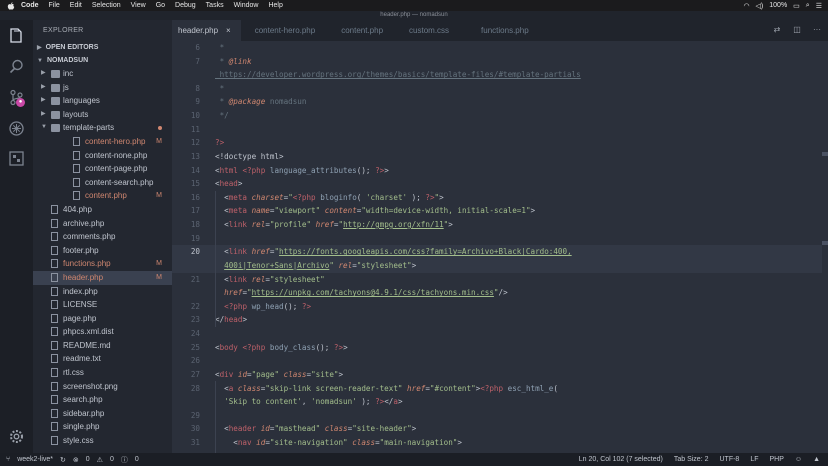  Describe the element at coordinates (691, 459) in the screenshot. I see `tab-size: Tab Size: 2` at that location.